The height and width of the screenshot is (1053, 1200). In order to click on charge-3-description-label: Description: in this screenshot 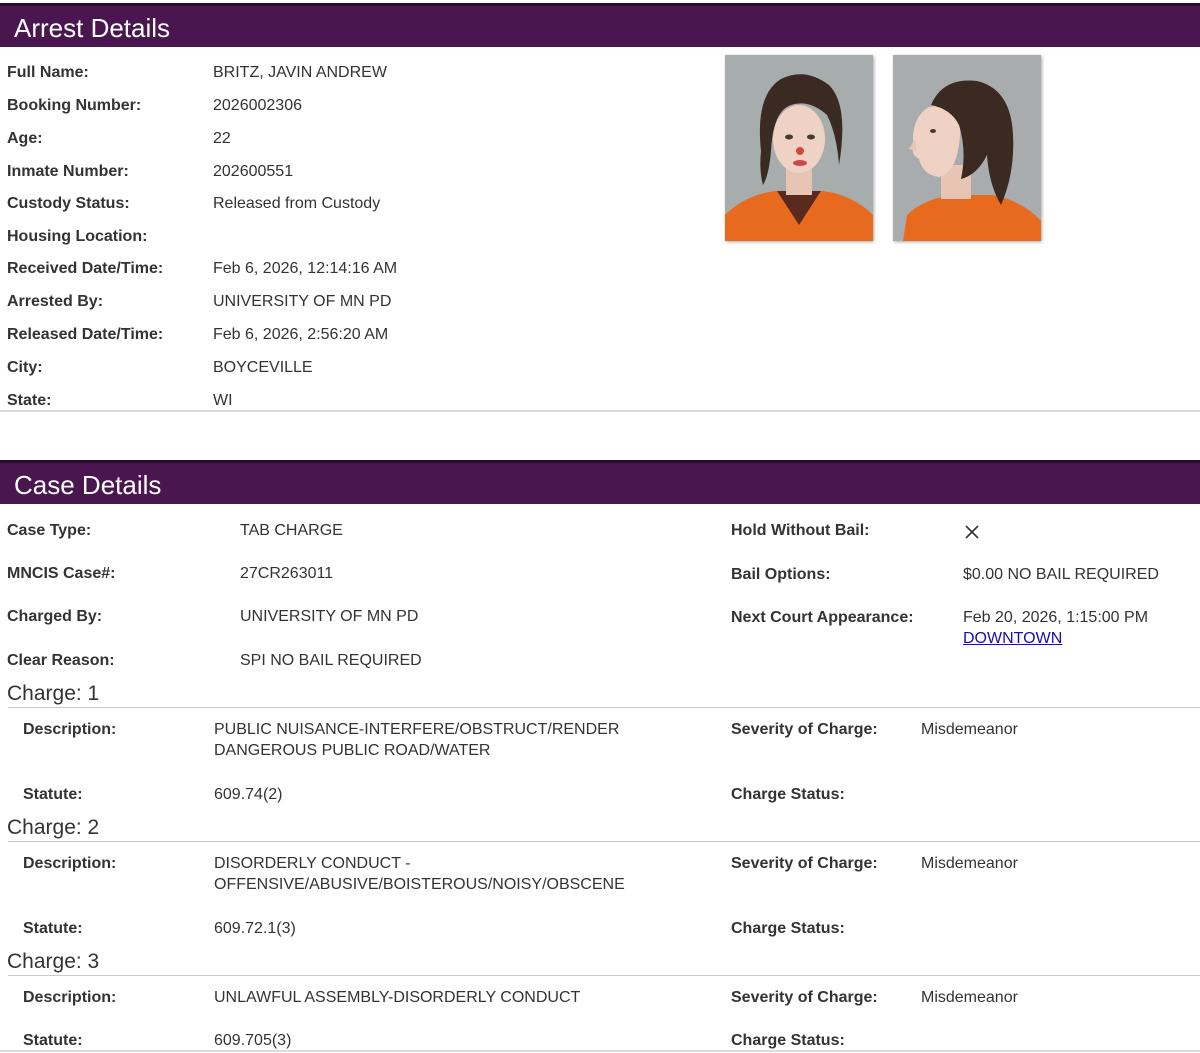, I will do `click(70, 997)`.